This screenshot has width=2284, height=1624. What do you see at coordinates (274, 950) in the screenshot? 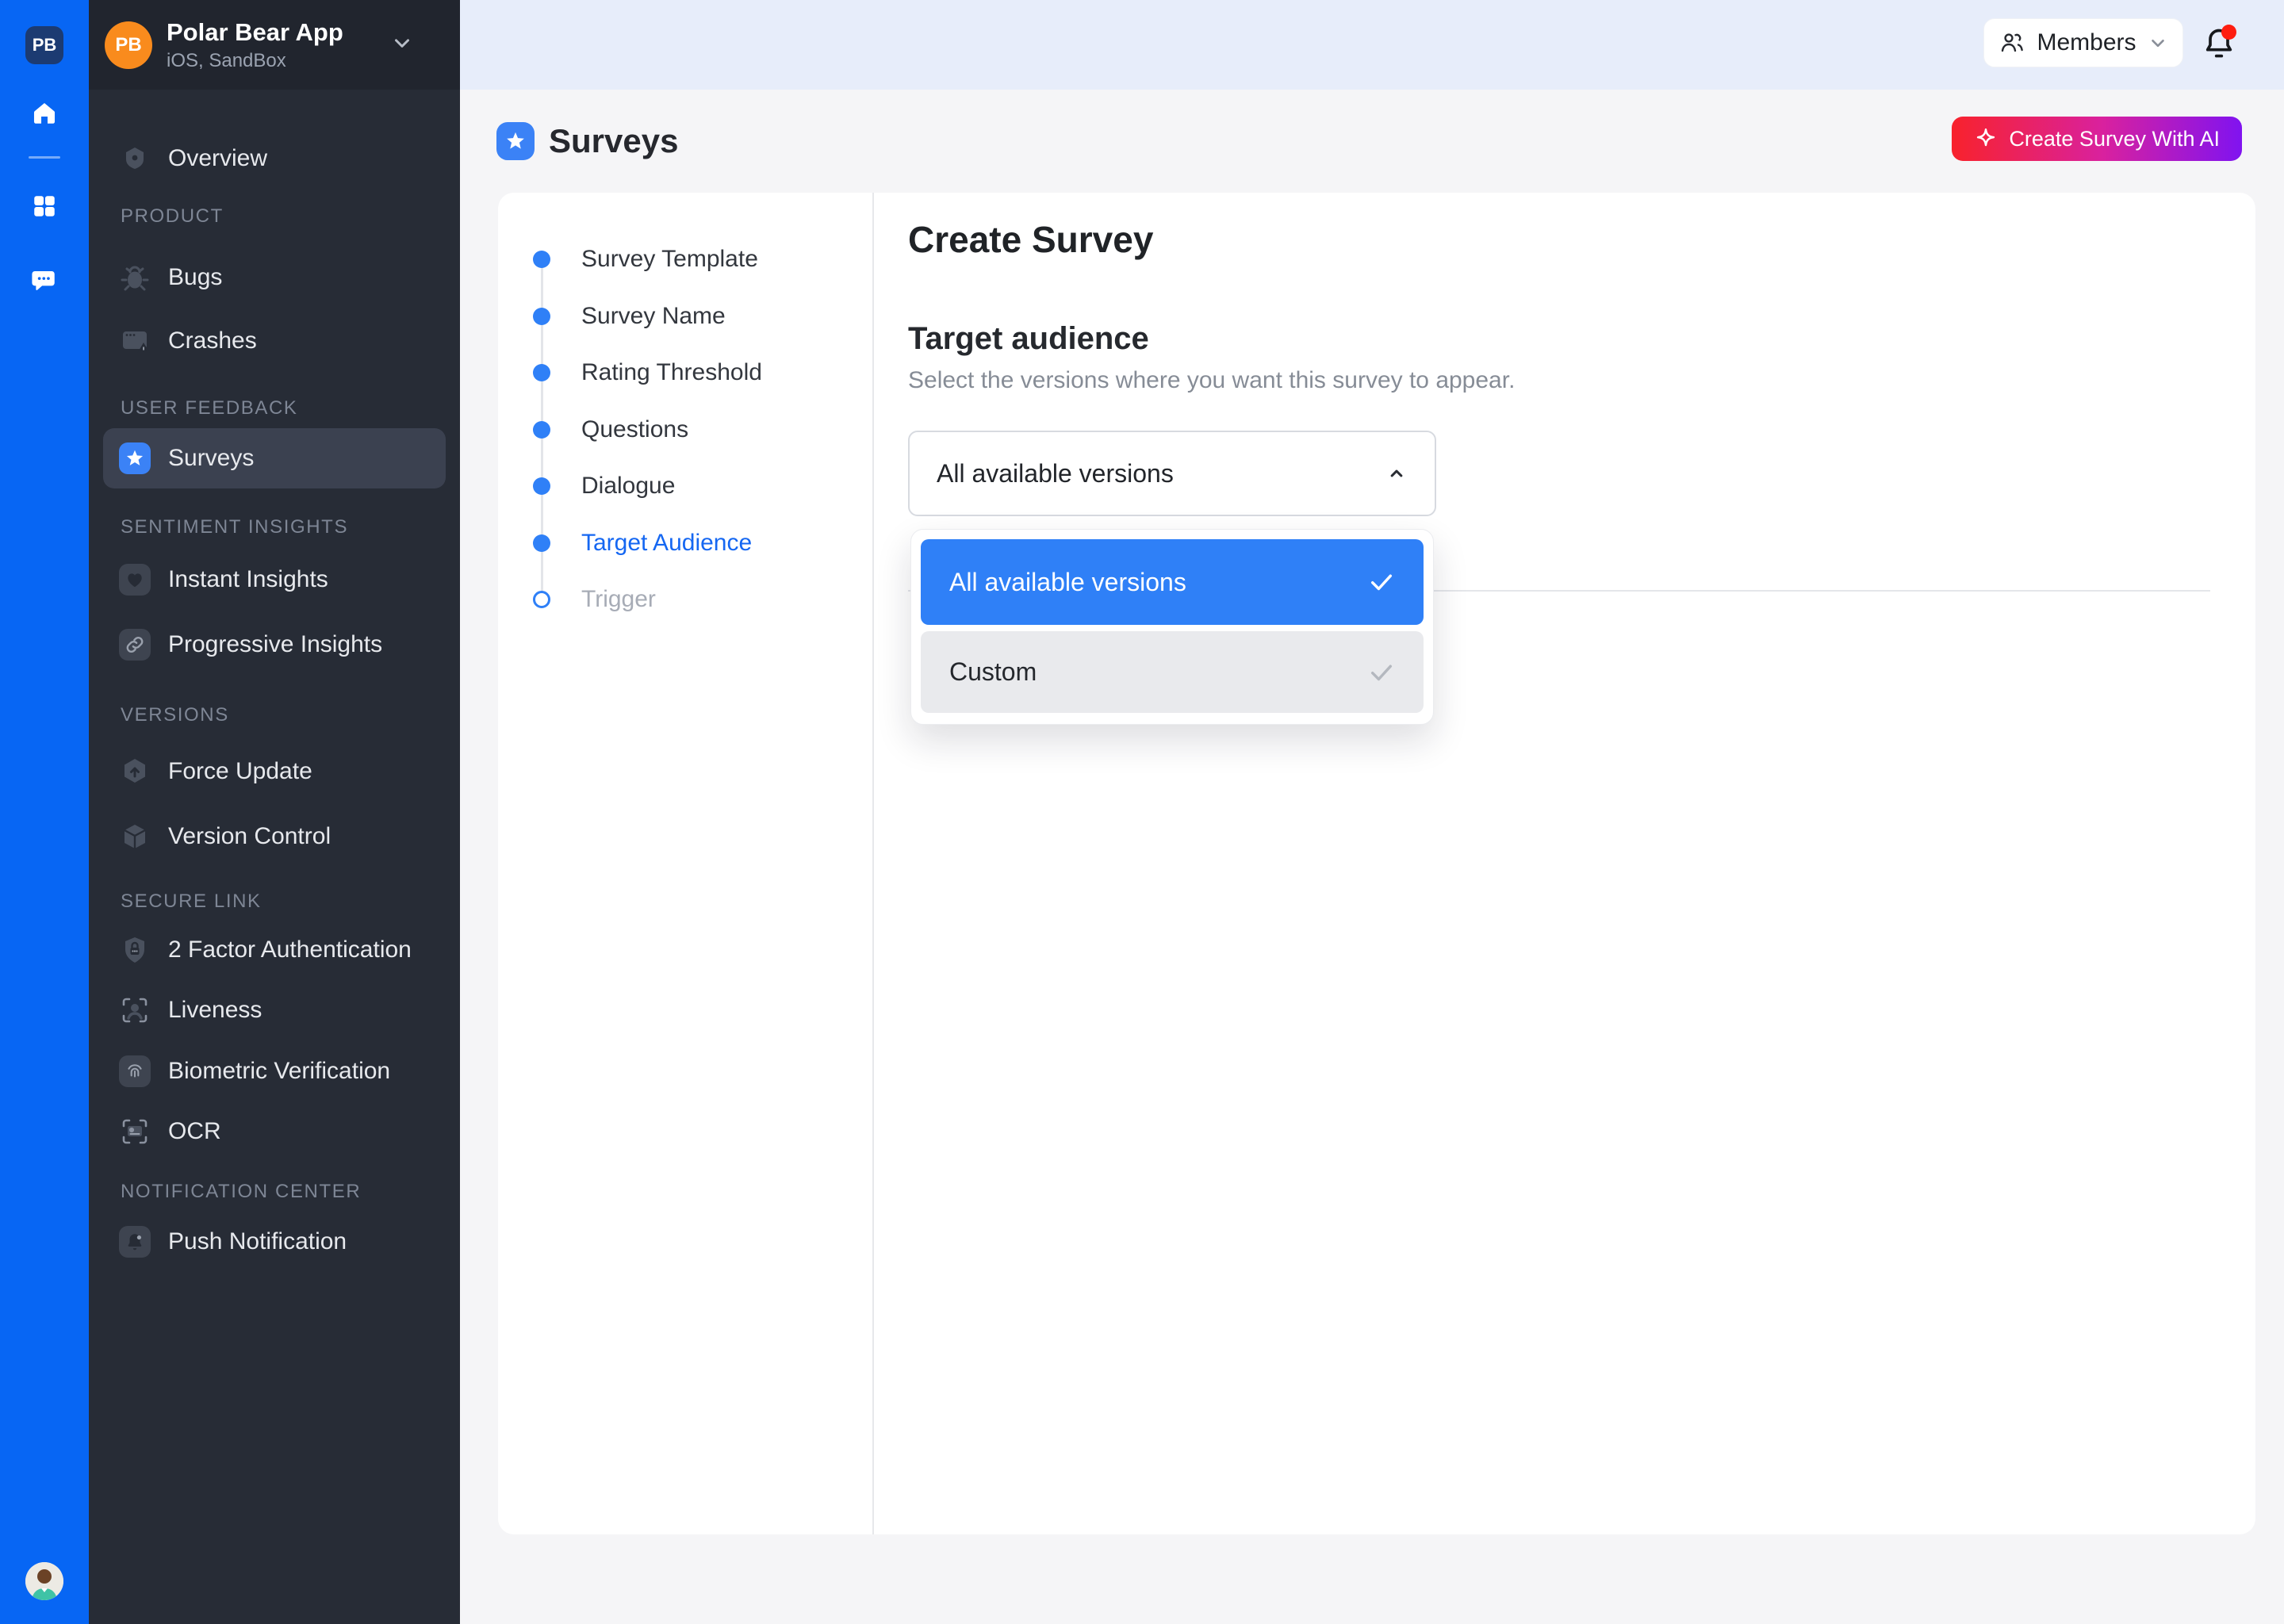
I see `sidebar-item-2fa: 2 Factor Authentication` at bounding box center [274, 950].